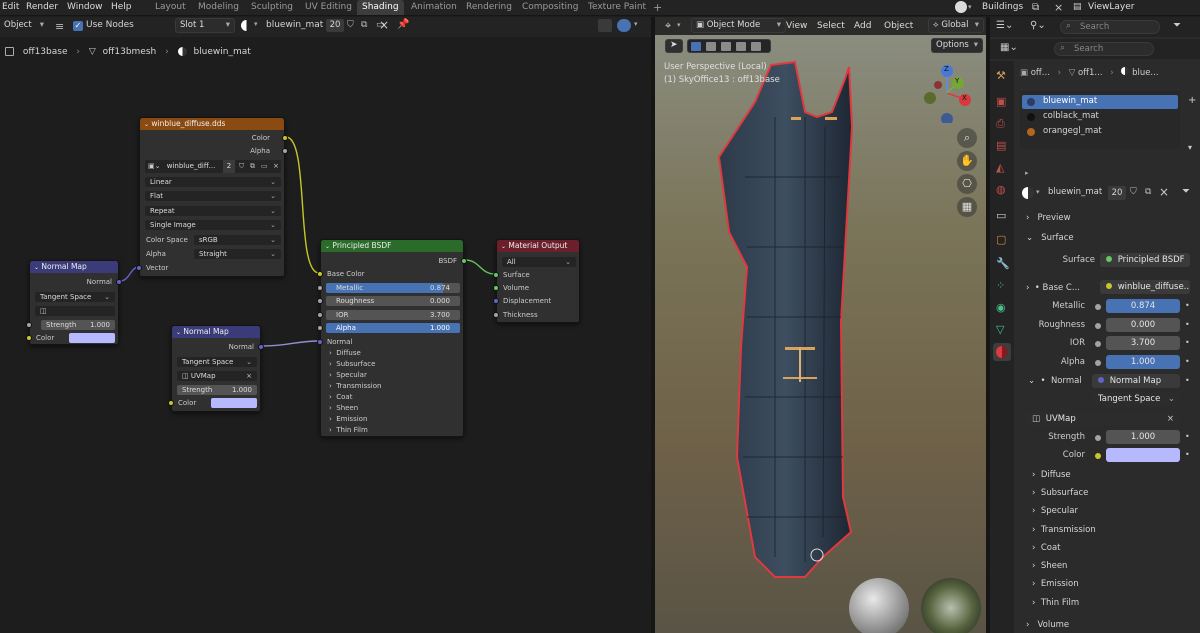  I want to click on duplicate-image-icon: ⧉, so click(252, 166).